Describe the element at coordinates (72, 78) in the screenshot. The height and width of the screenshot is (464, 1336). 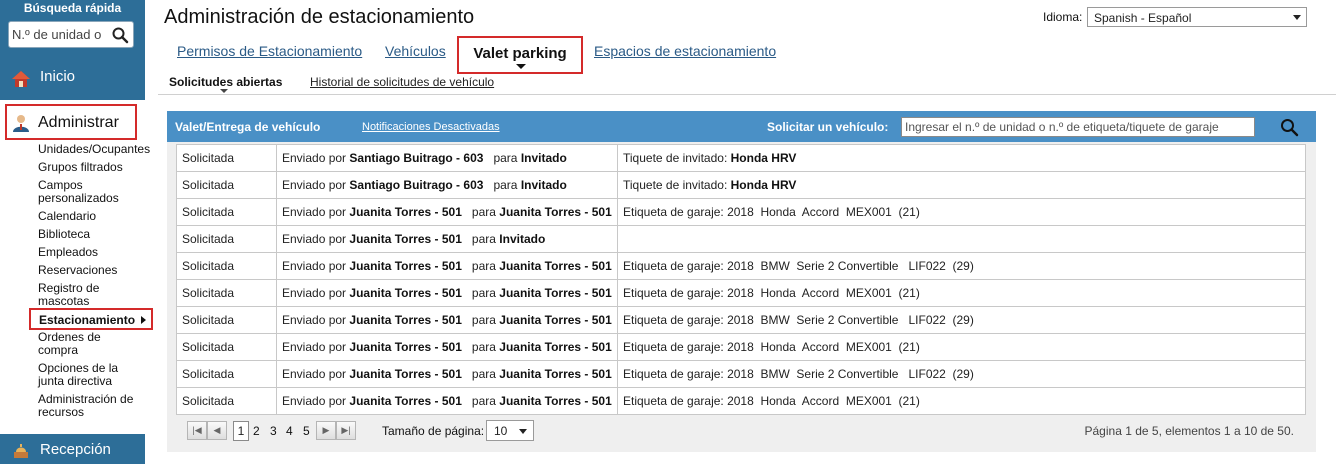
I see `nav-inicio: Inicio` at that location.